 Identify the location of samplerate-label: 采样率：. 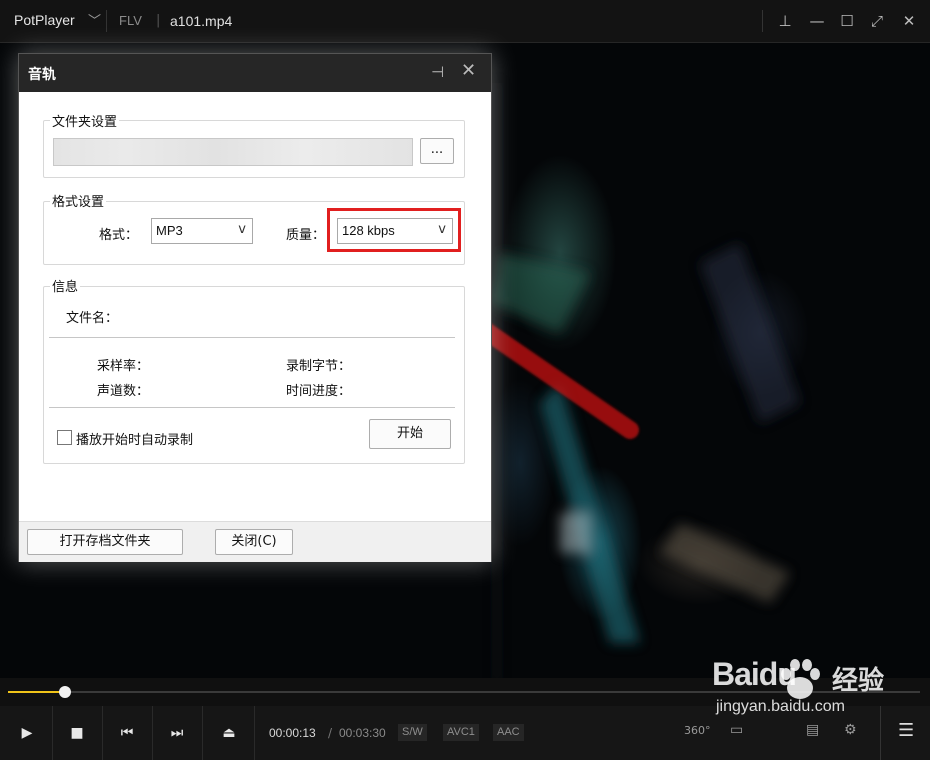
(123, 366).